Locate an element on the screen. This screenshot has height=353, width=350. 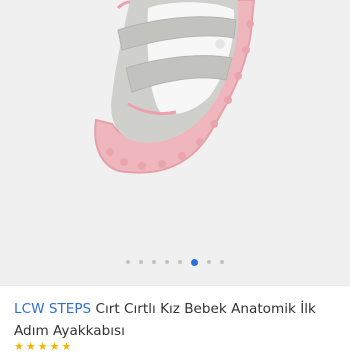
gallery-pagination is located at coordinates (175, 262).